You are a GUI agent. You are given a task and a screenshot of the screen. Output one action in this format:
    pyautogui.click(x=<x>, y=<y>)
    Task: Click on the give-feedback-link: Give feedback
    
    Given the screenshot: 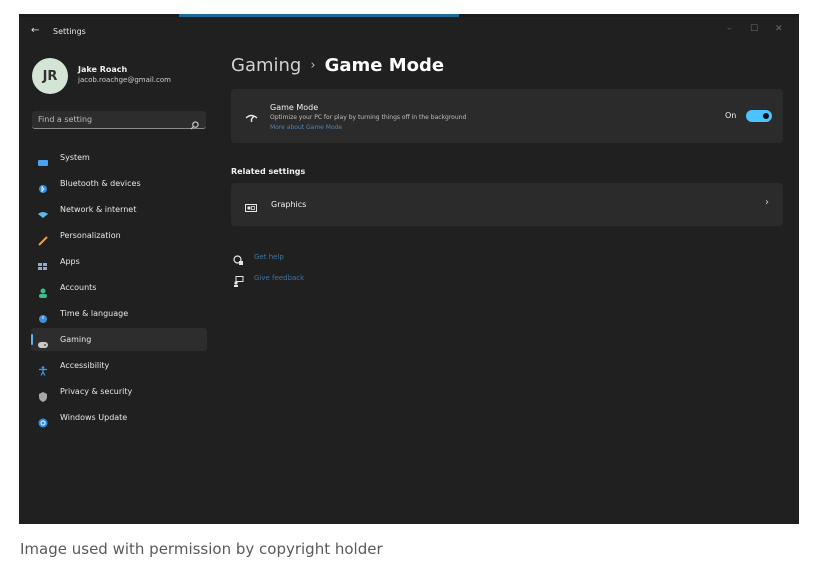 What is the action you would take?
    pyautogui.click(x=321, y=279)
    